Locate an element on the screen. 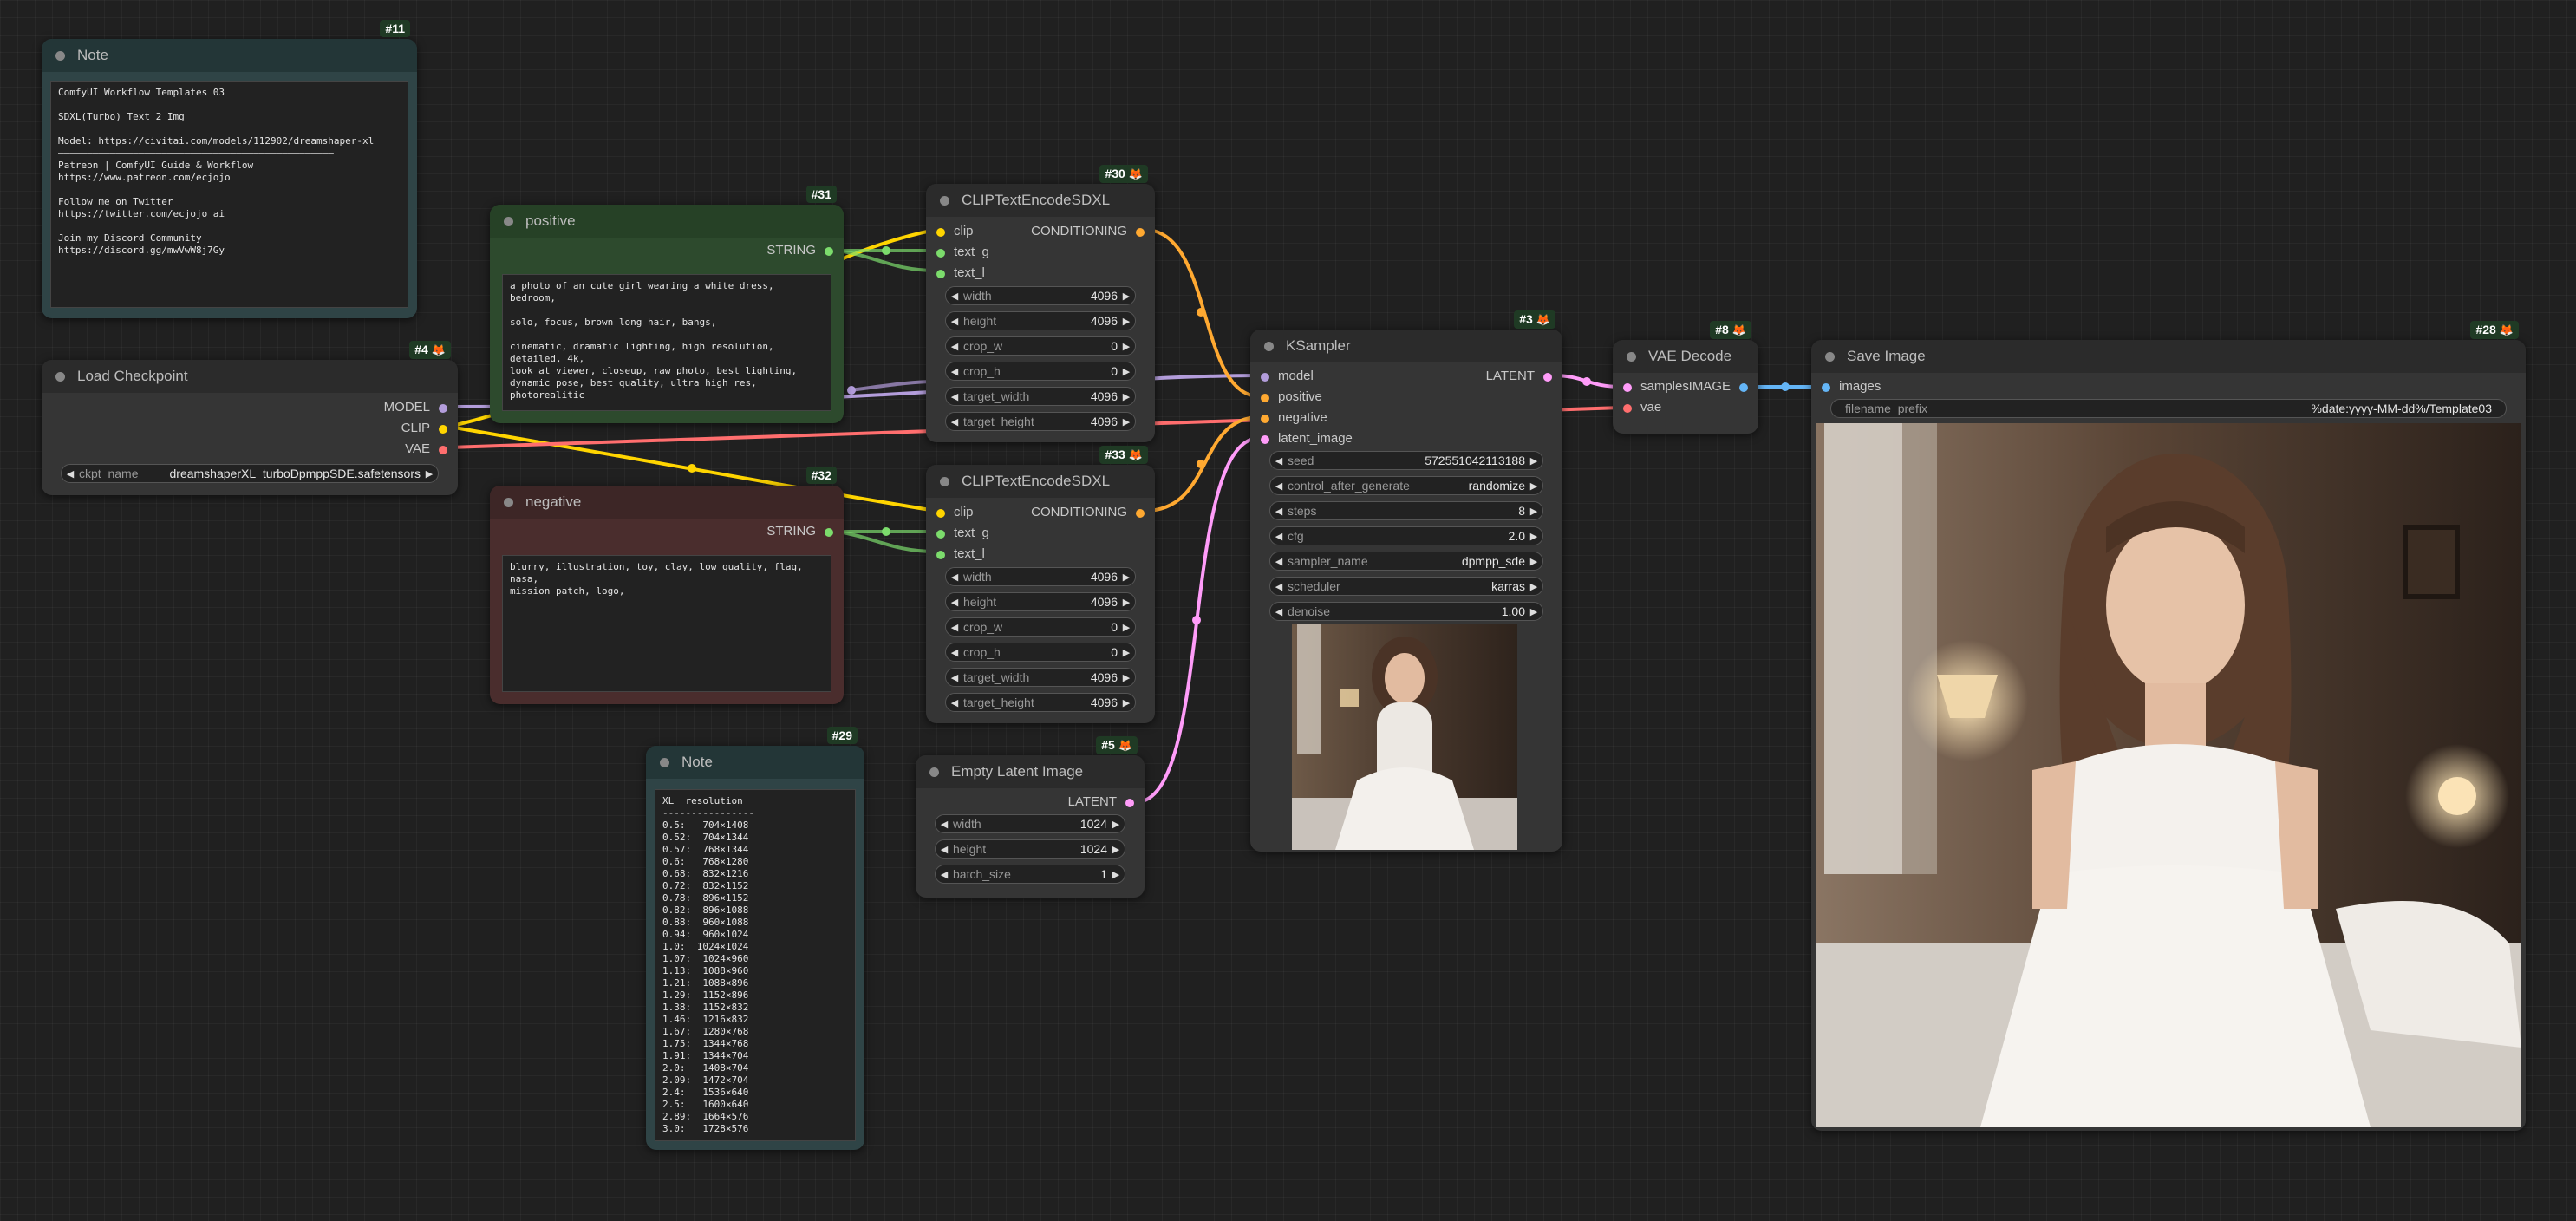 This screenshot has width=2576, height=1221. node-title-bar: CLIPTextEncodeSDXL is located at coordinates (1040, 481).